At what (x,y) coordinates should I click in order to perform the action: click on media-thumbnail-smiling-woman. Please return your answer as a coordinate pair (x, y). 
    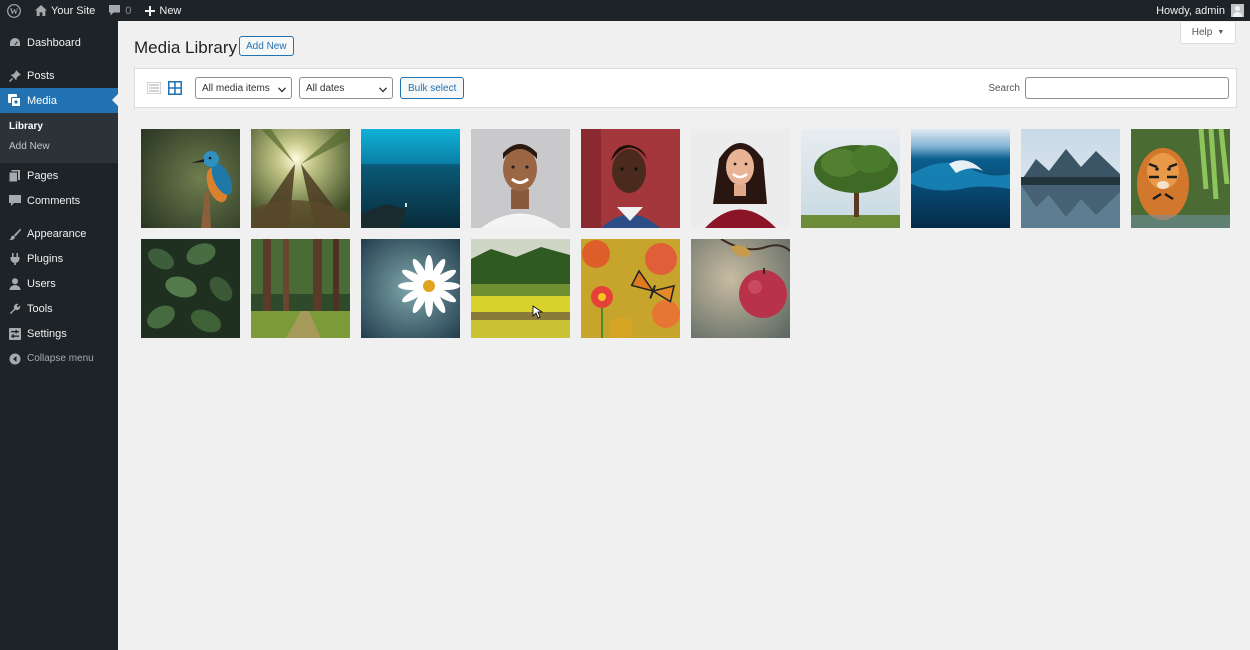
    Looking at the image, I should click on (740, 178).